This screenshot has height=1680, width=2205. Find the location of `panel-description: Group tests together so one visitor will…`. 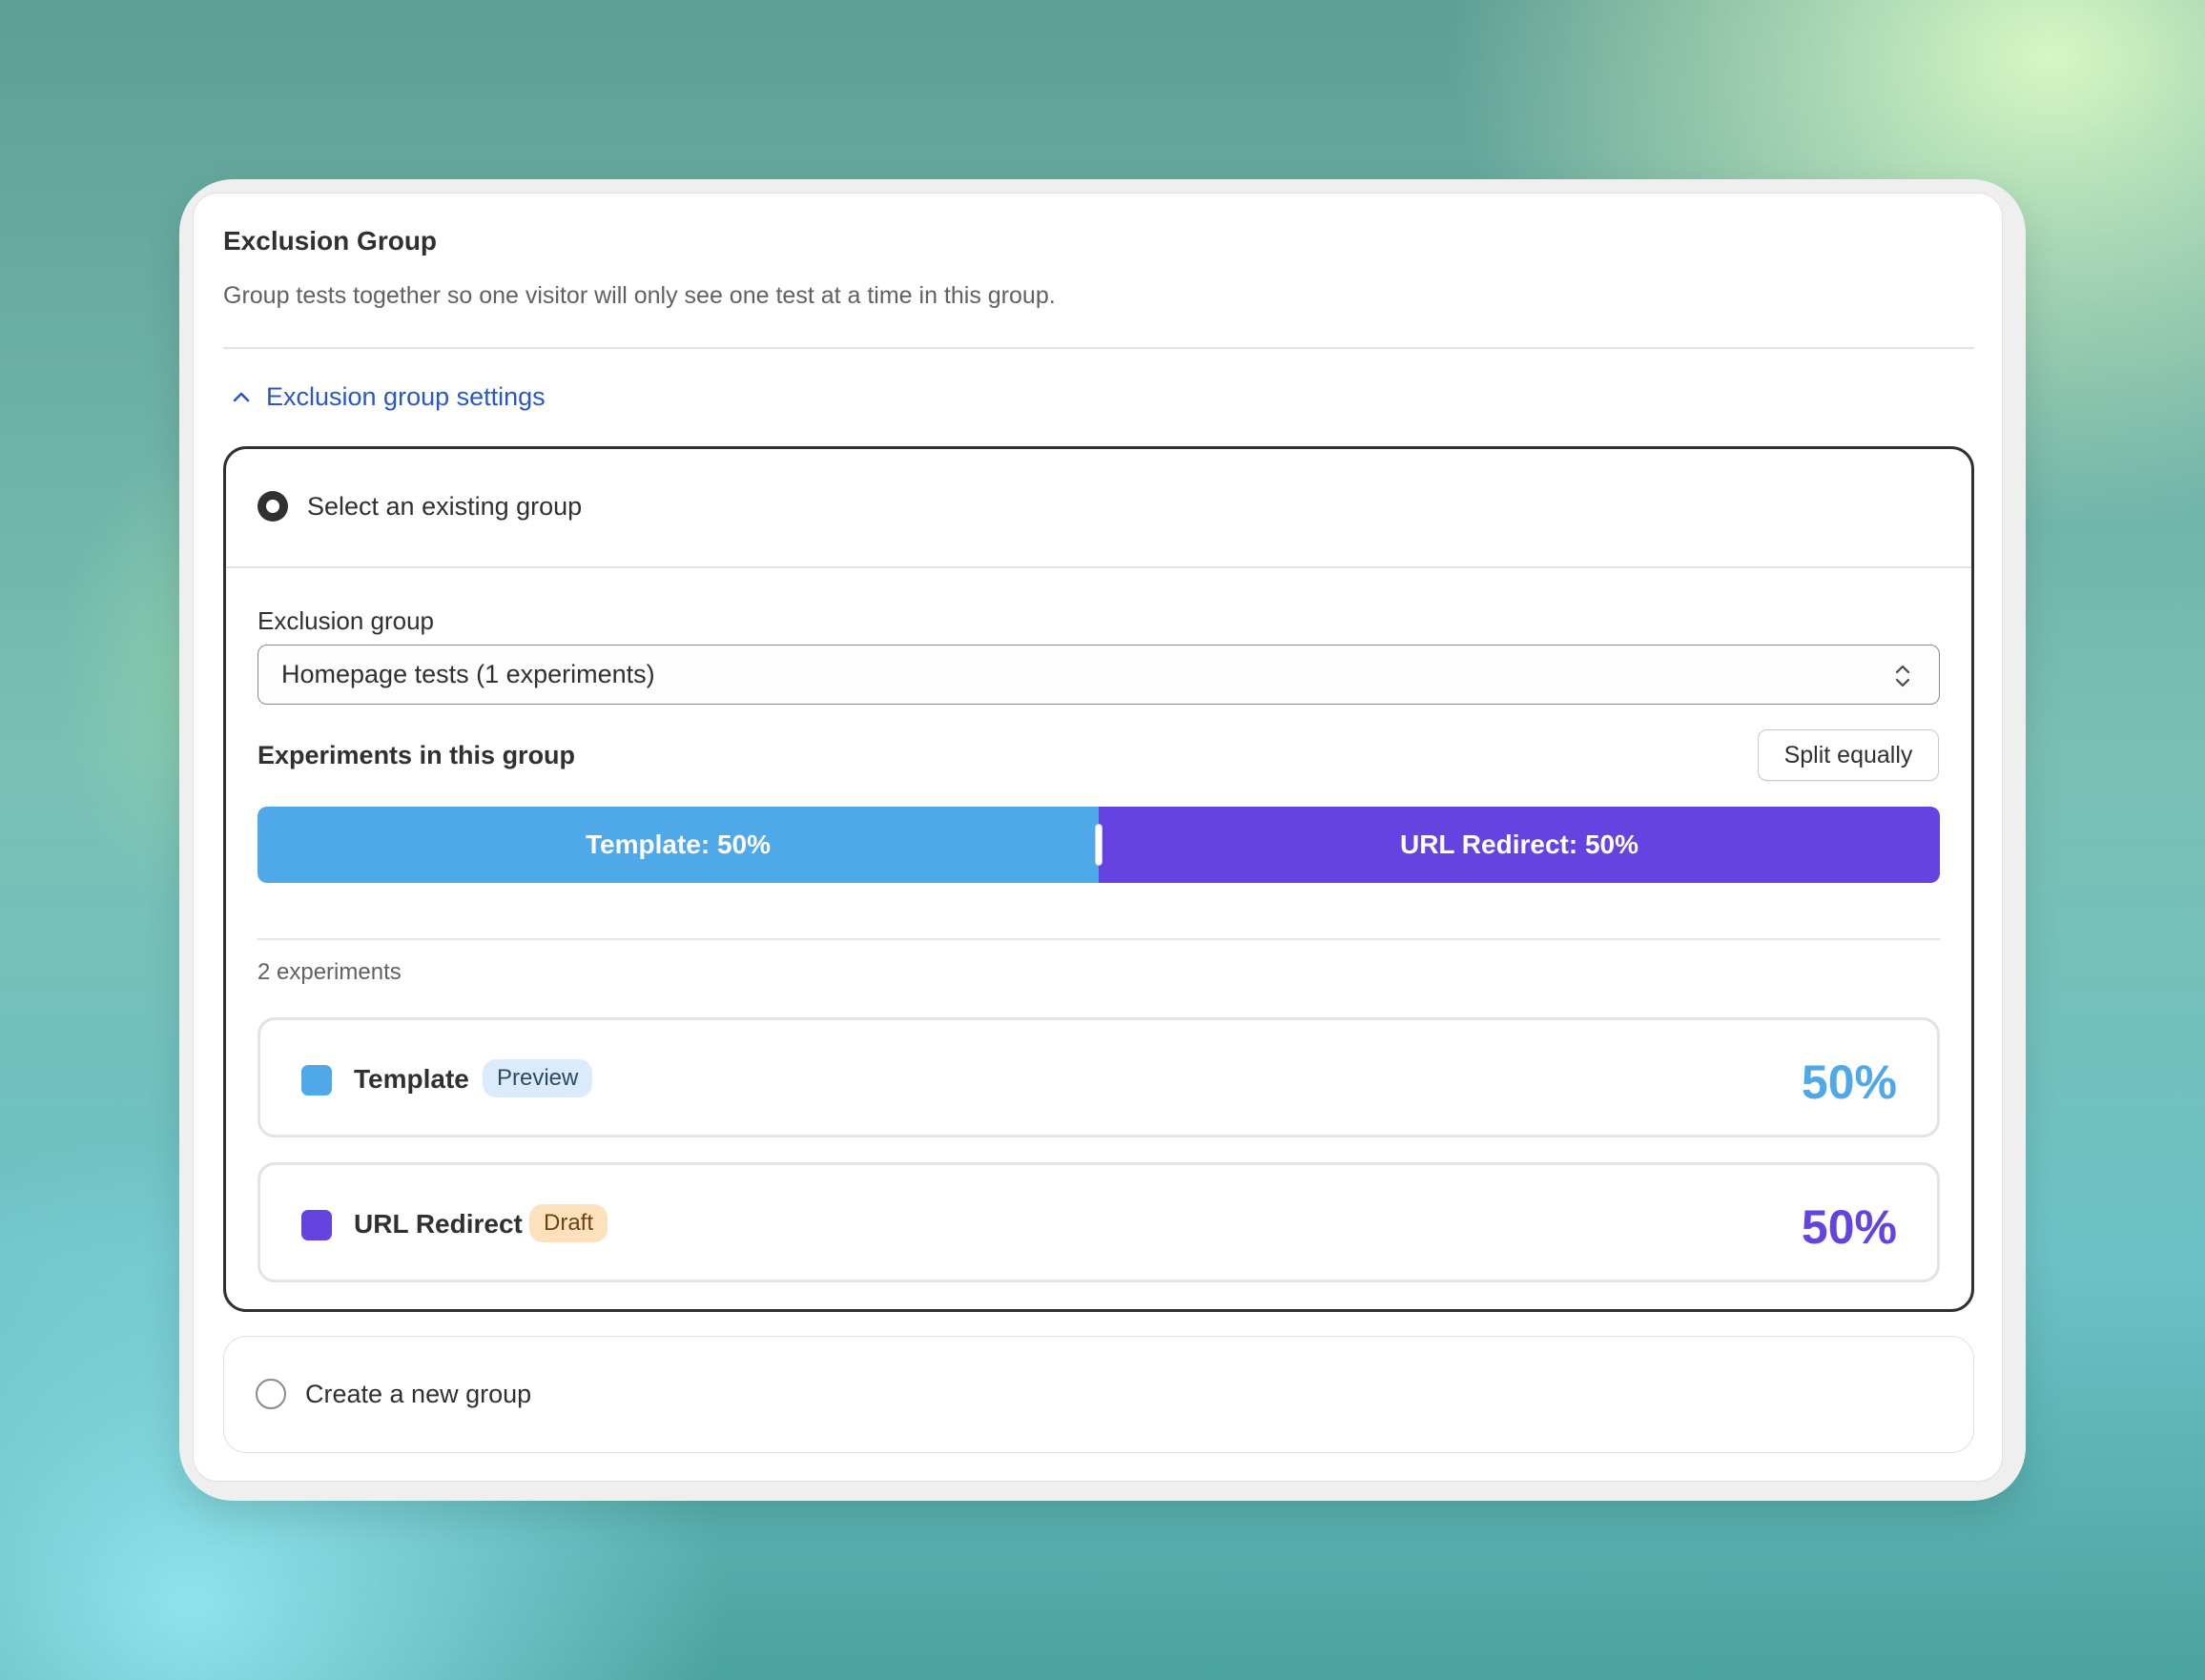

panel-description: Group tests together so one visitor will… is located at coordinates (639, 295).